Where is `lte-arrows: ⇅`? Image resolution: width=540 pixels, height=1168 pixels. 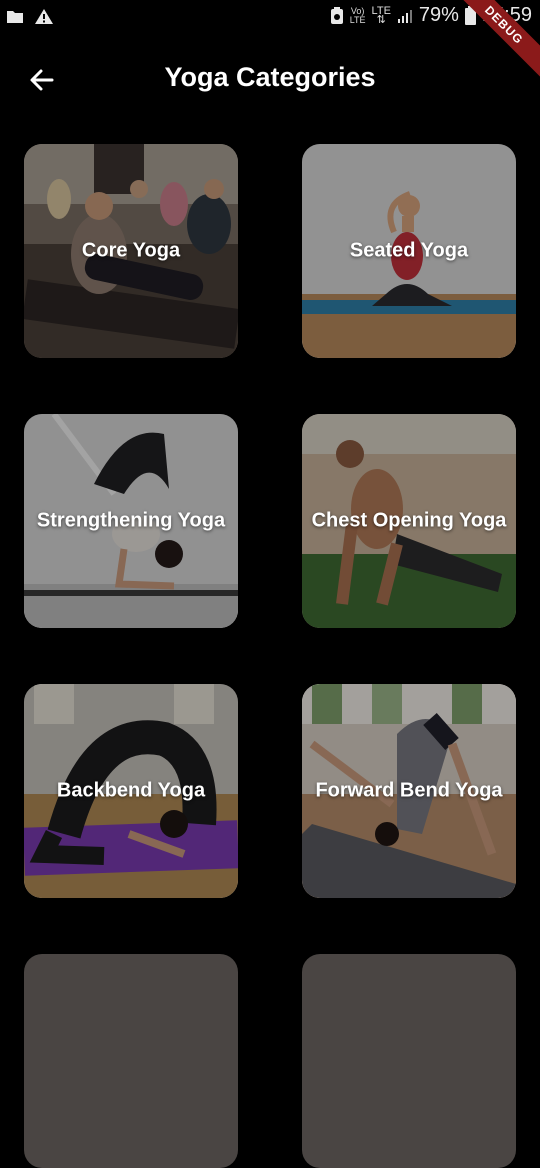 lte-arrows: ⇅ is located at coordinates (381, 19).